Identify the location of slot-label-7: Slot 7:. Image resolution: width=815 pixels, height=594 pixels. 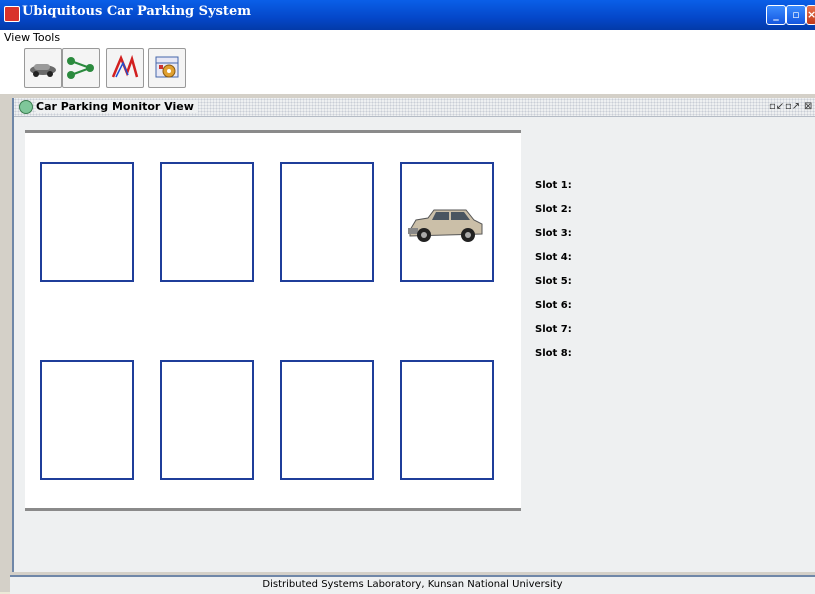
(553, 329).